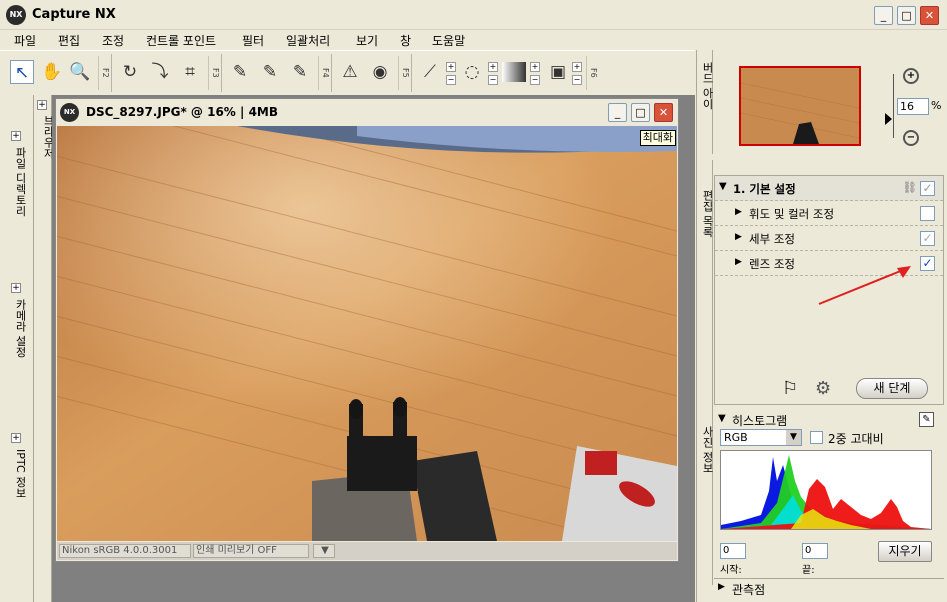 The width and height of the screenshot is (947, 602). Describe the element at coordinates (617, 112) in the screenshot. I see `doc-minimize-button: _` at that location.